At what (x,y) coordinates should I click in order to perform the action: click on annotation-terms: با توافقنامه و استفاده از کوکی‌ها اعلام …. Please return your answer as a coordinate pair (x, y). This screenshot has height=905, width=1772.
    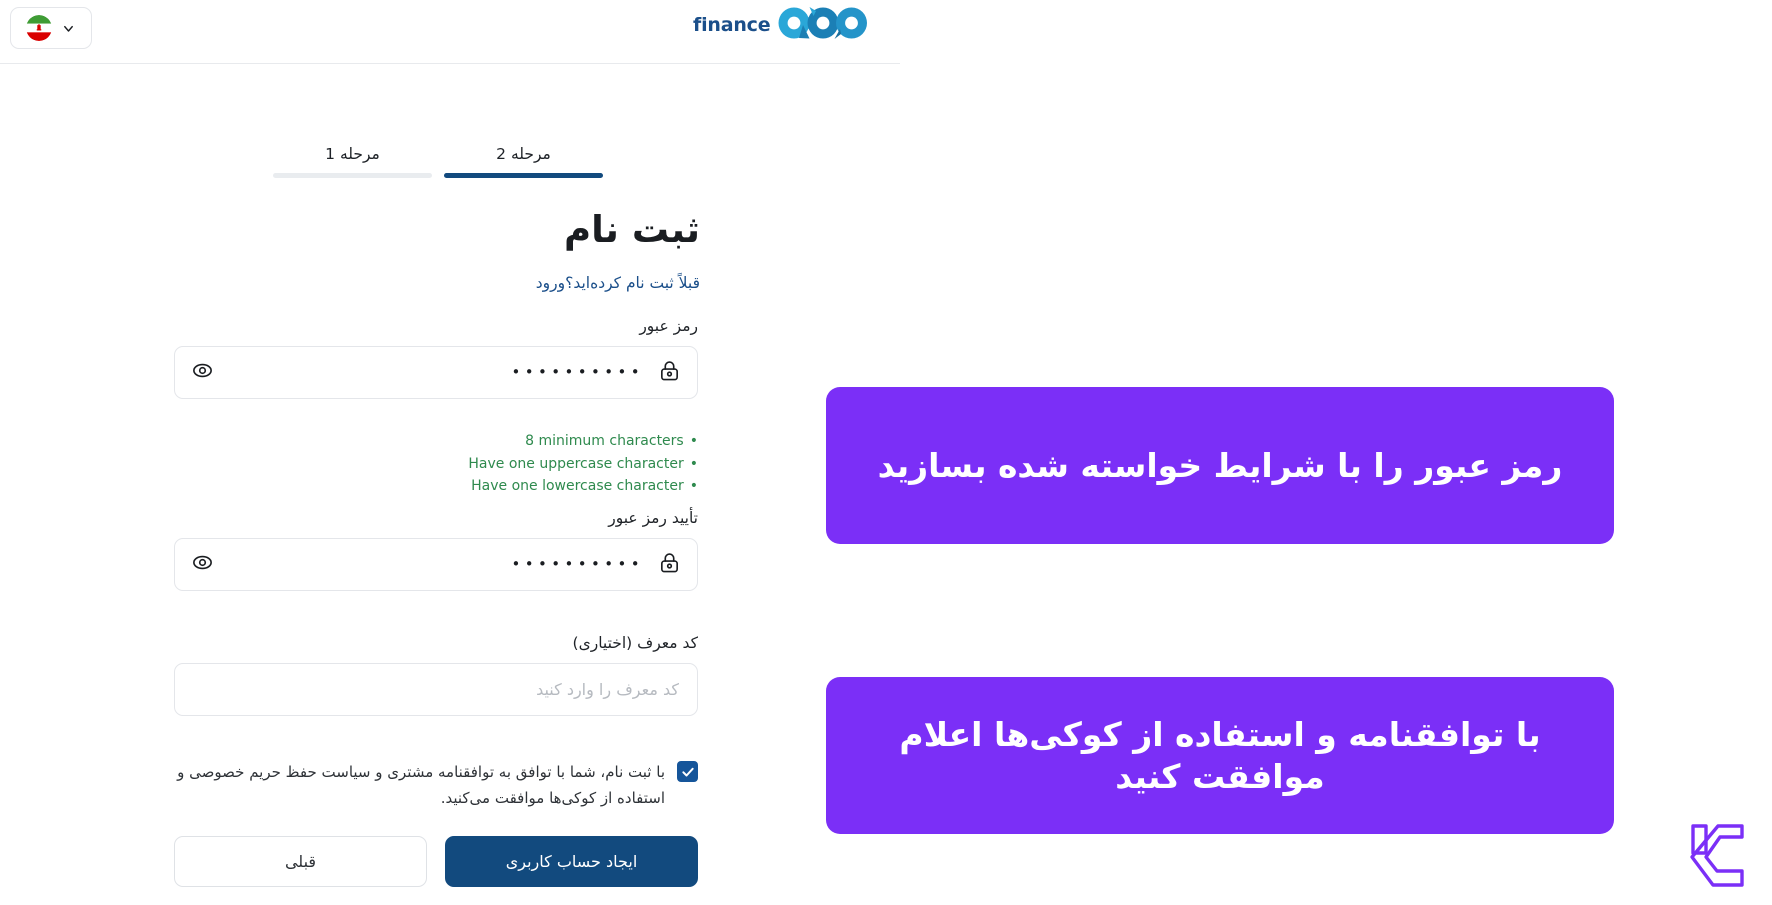
    Looking at the image, I should click on (1220, 755).